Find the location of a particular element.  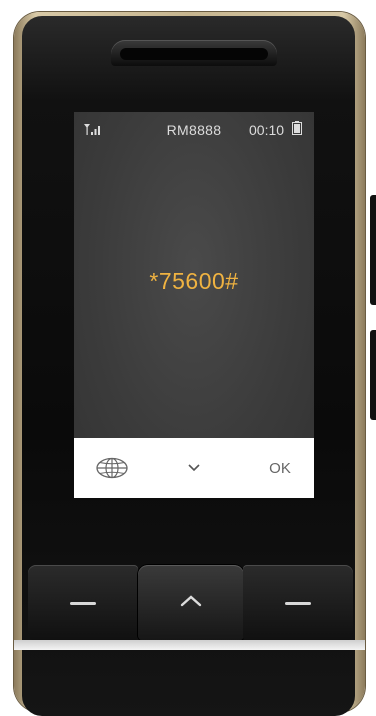

chevron-up-icon is located at coordinates (191, 601).